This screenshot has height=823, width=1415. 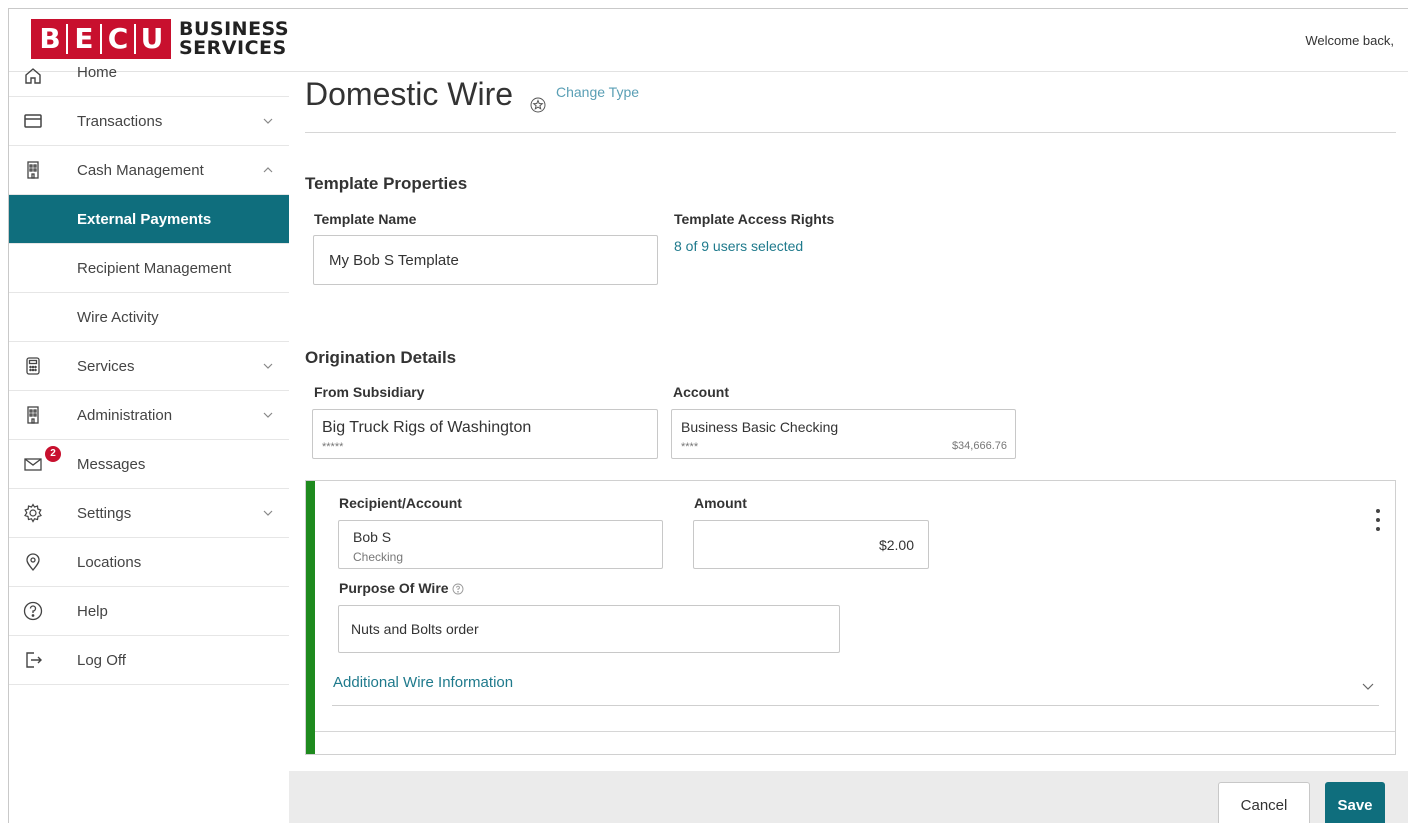 I want to click on sidebar-item-label: Administration, so click(x=125, y=415).